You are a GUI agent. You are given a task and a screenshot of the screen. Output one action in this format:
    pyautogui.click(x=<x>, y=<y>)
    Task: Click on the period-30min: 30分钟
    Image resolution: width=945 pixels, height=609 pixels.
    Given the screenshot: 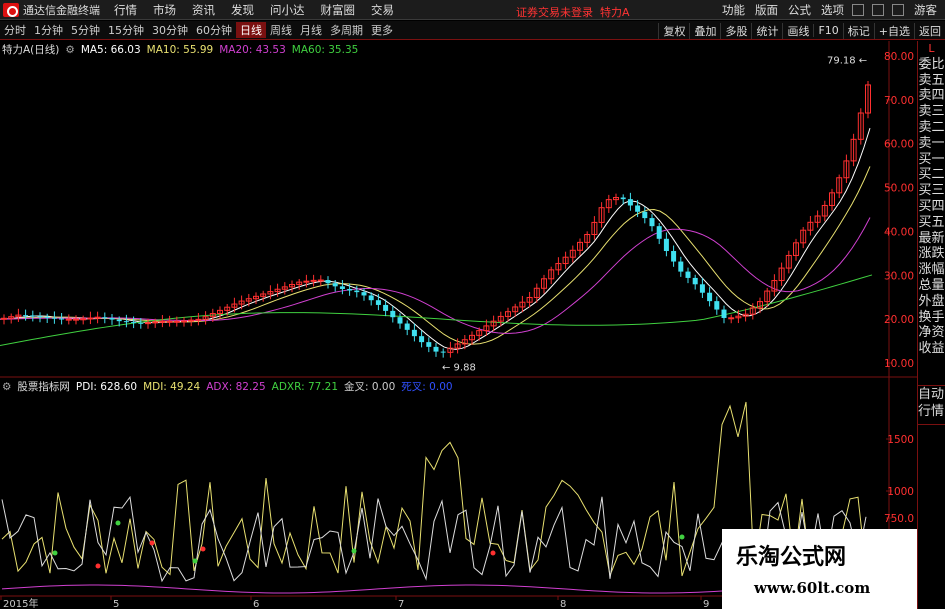 What is the action you would take?
    pyautogui.click(x=170, y=30)
    